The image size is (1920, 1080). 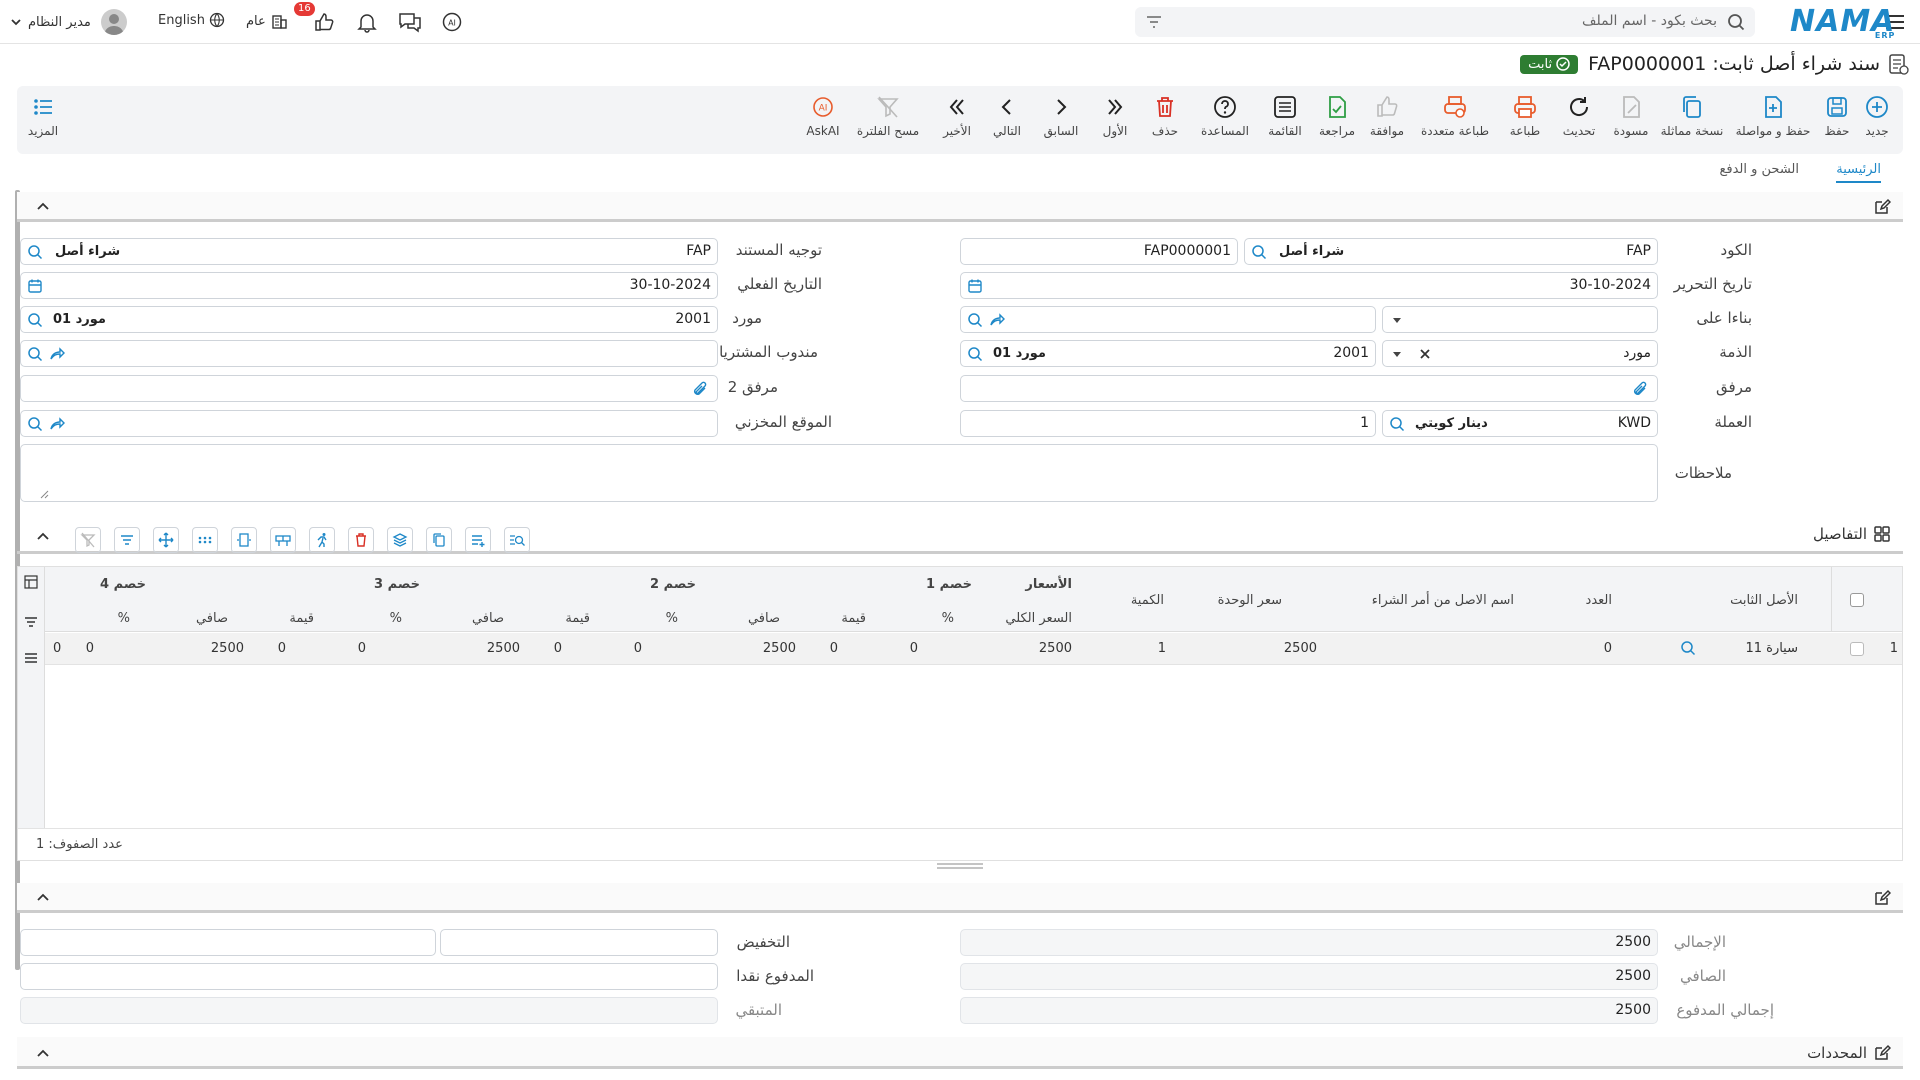 What do you see at coordinates (68, 22) in the screenshot?
I see `user-menu: مدير النظام` at bounding box center [68, 22].